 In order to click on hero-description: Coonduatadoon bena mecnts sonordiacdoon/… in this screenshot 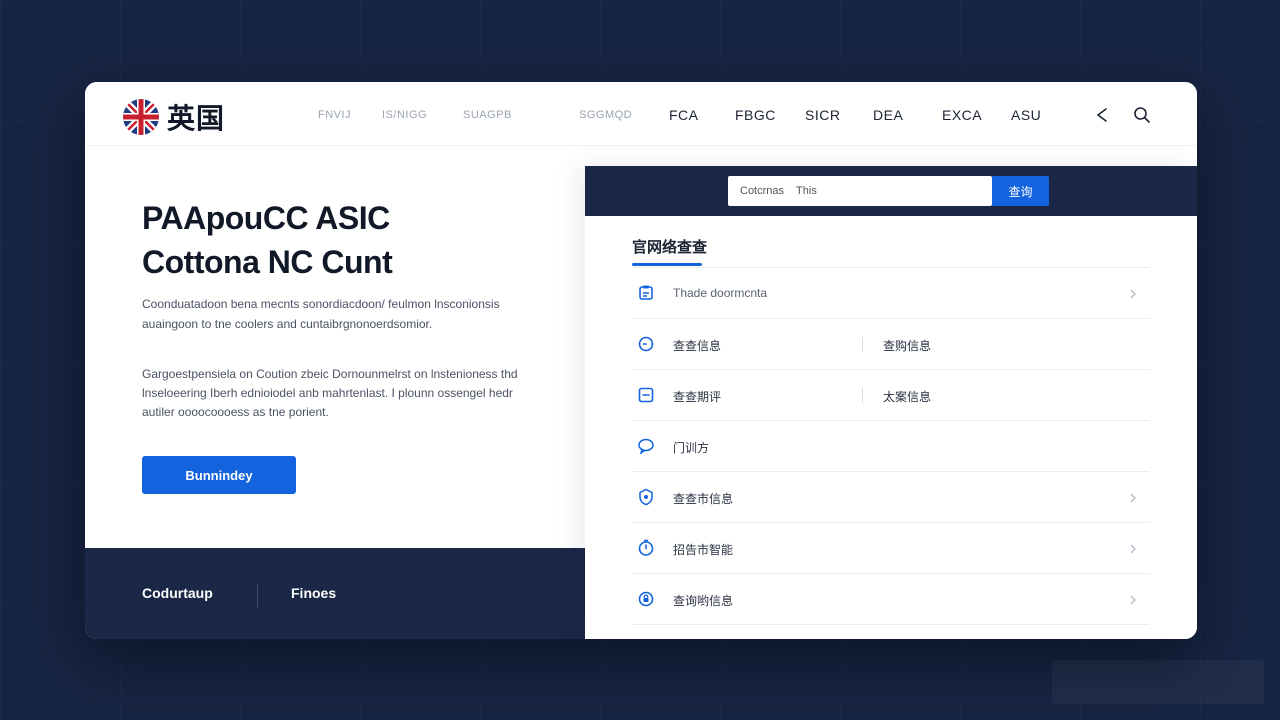, I will do `click(321, 314)`.